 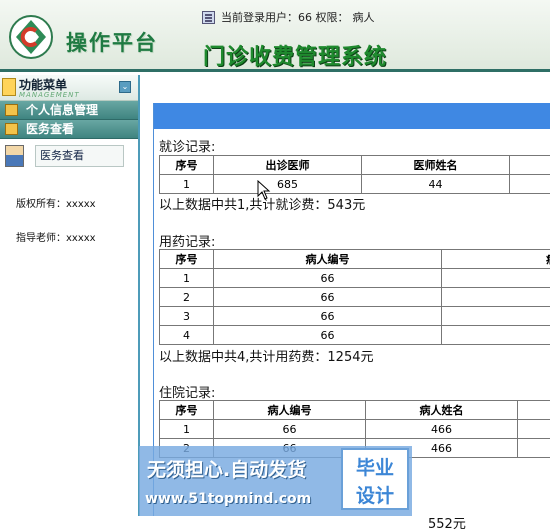 I want to click on table-cell: 3, so click(x=187, y=316).